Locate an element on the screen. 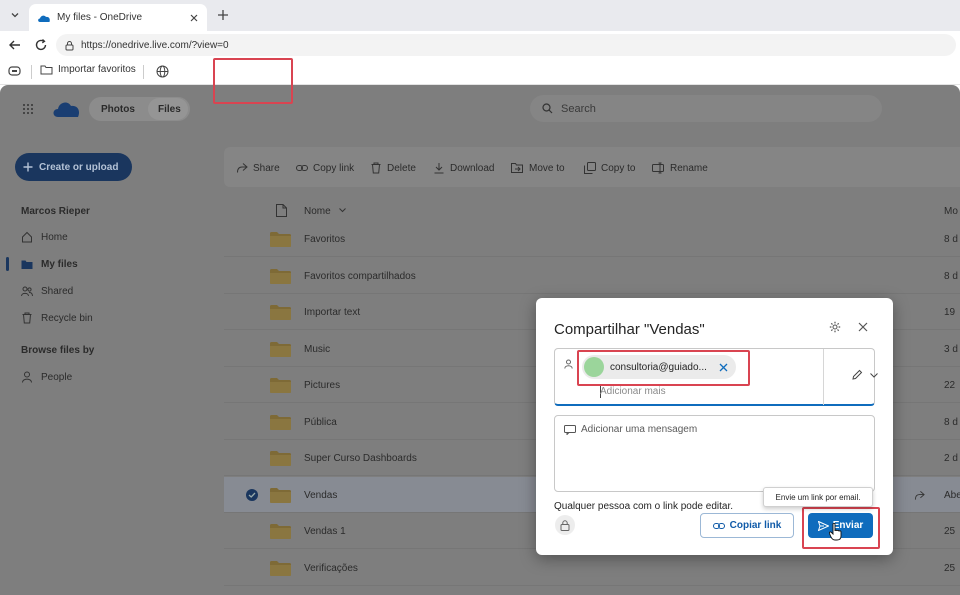  lock-icon is located at coordinates (565, 525).